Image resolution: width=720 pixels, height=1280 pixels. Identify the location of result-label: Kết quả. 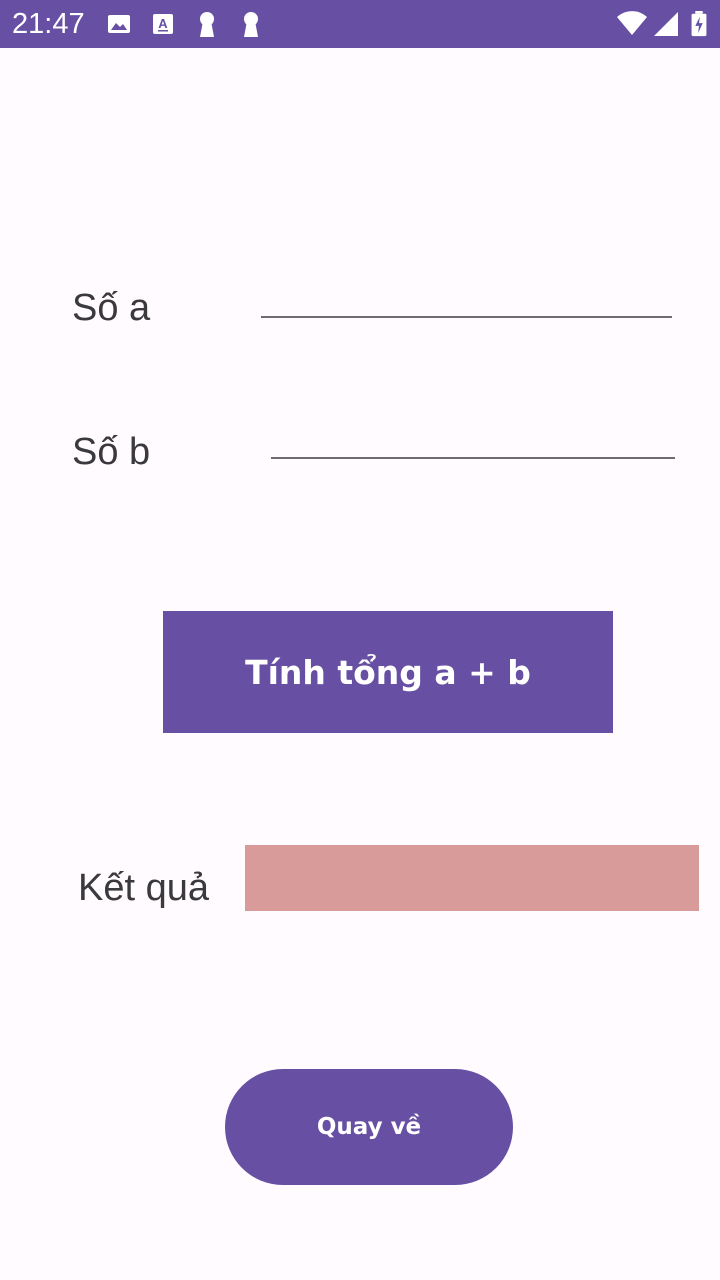
(143, 888).